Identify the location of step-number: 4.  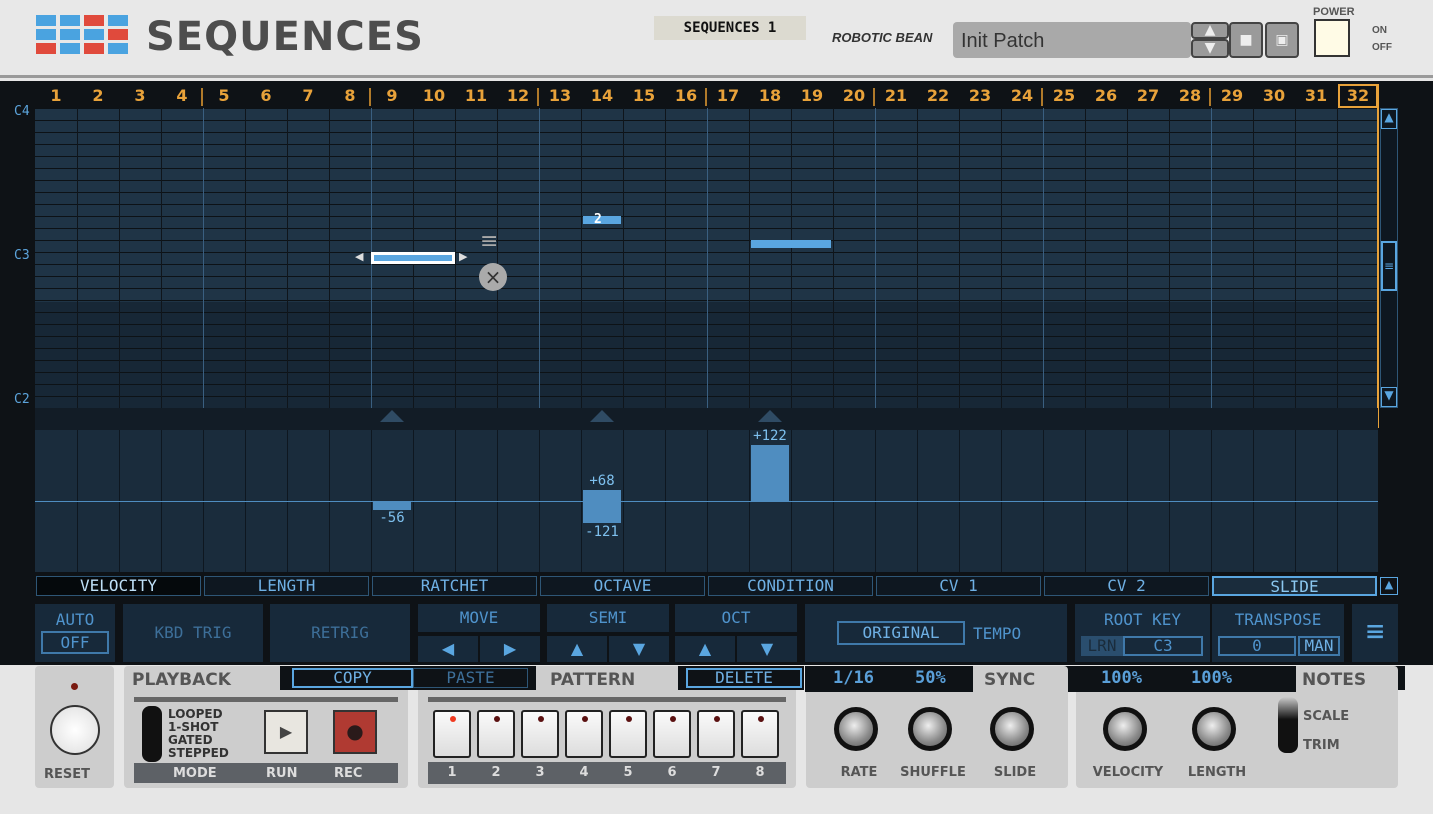
(182, 95).